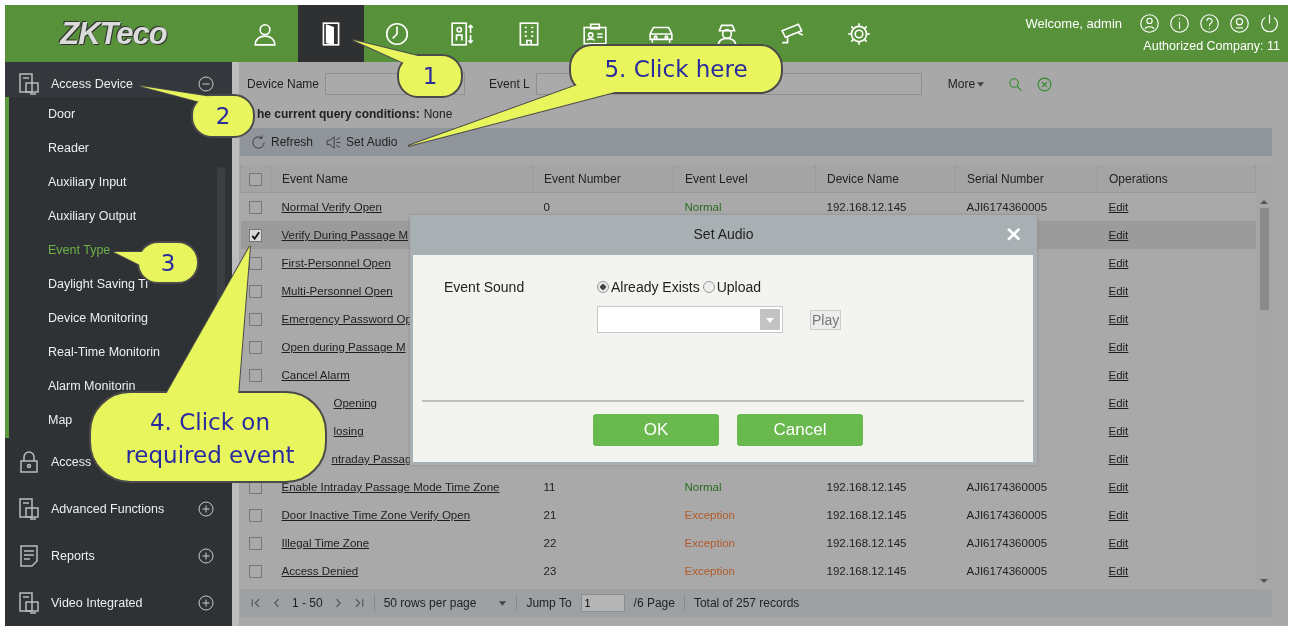 The image size is (1292, 626). Describe the element at coordinates (438, 114) in the screenshot. I see `query-value: None` at that location.